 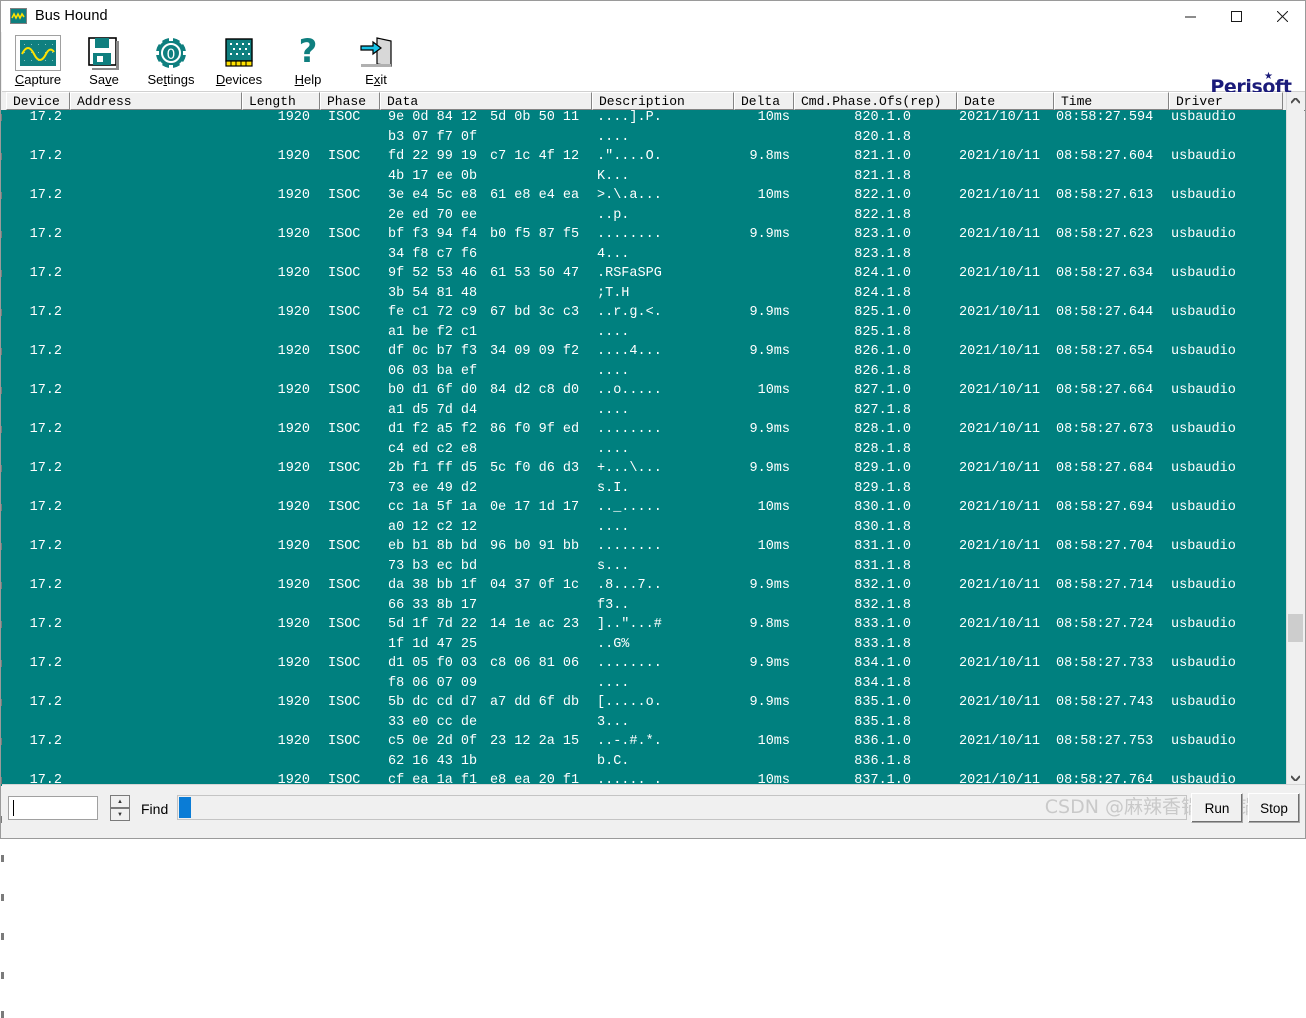 What do you see at coordinates (646, 335) in the screenshot?
I see `table-row-continuation: a1 be f2 c1.... 825.1.8` at bounding box center [646, 335].